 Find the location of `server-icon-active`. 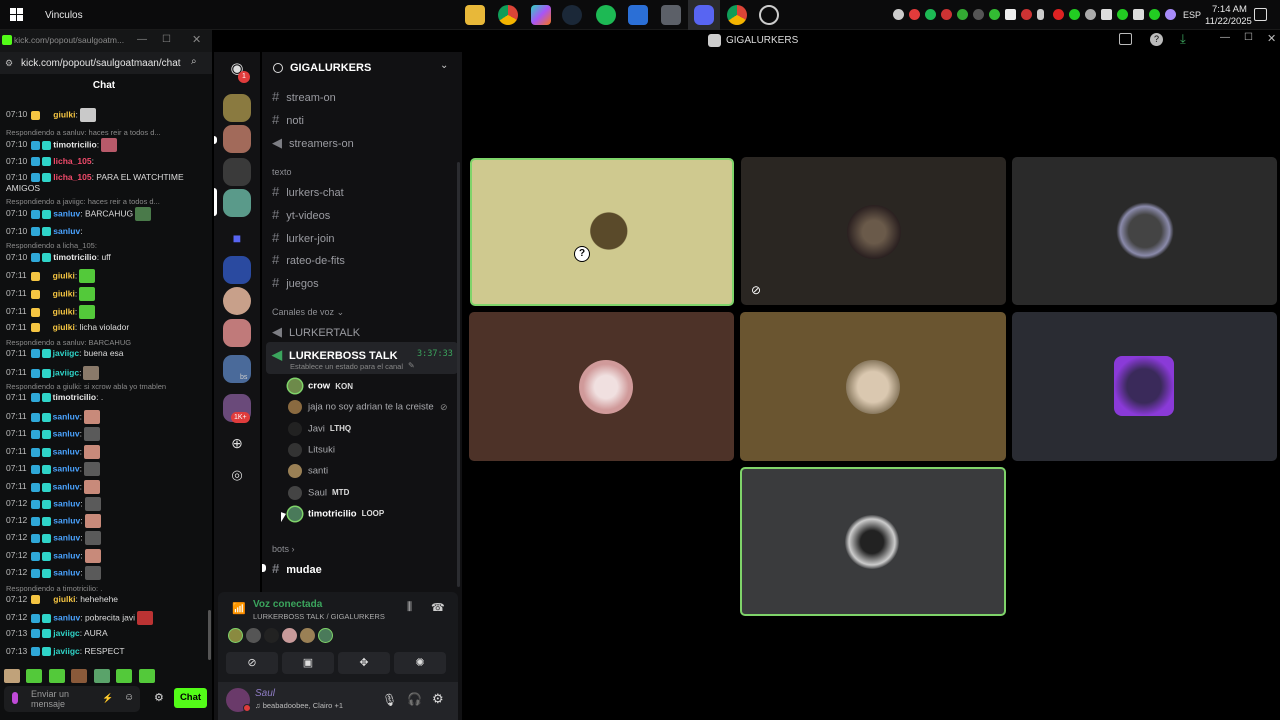

server-icon-active is located at coordinates (237, 203).